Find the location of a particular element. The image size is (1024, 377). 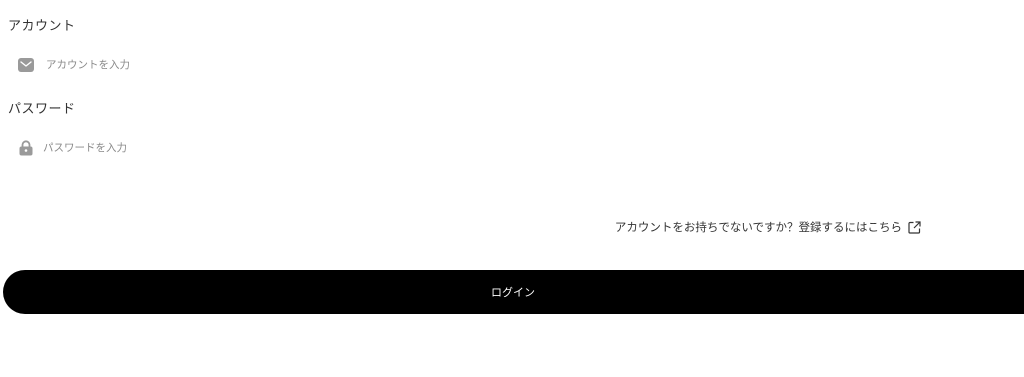

password-input is located at coordinates (283, 148).